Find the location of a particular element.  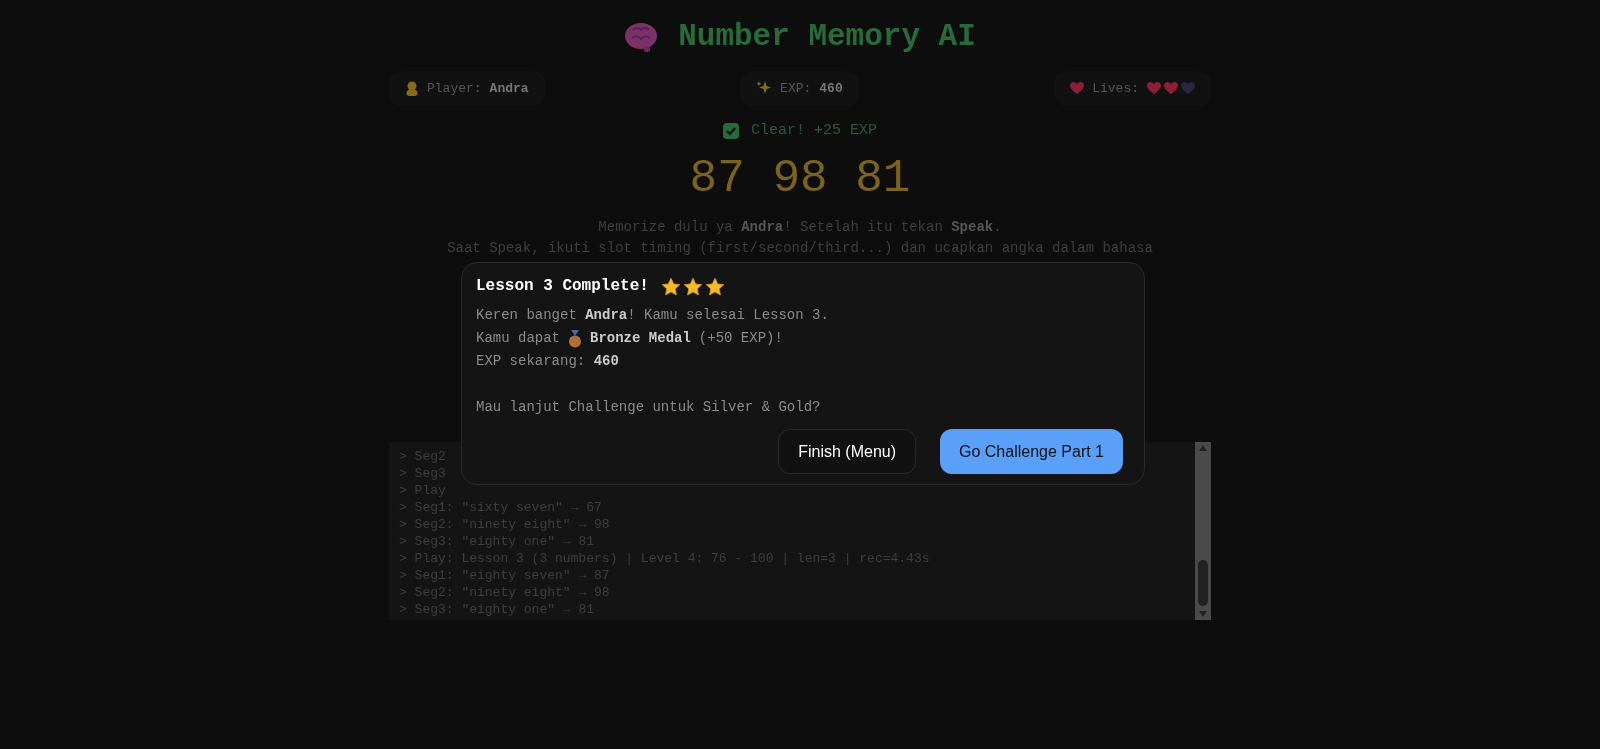

scrollbar-thumb is located at coordinates (1203, 582).